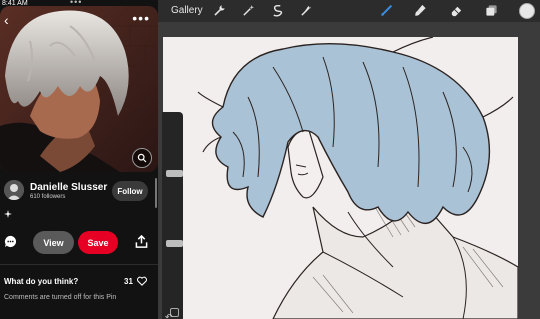 Image resolution: width=540 pixels, height=319 pixels. Describe the element at coordinates (349, 11) in the screenshot. I see `toolbar: Gallery` at that location.